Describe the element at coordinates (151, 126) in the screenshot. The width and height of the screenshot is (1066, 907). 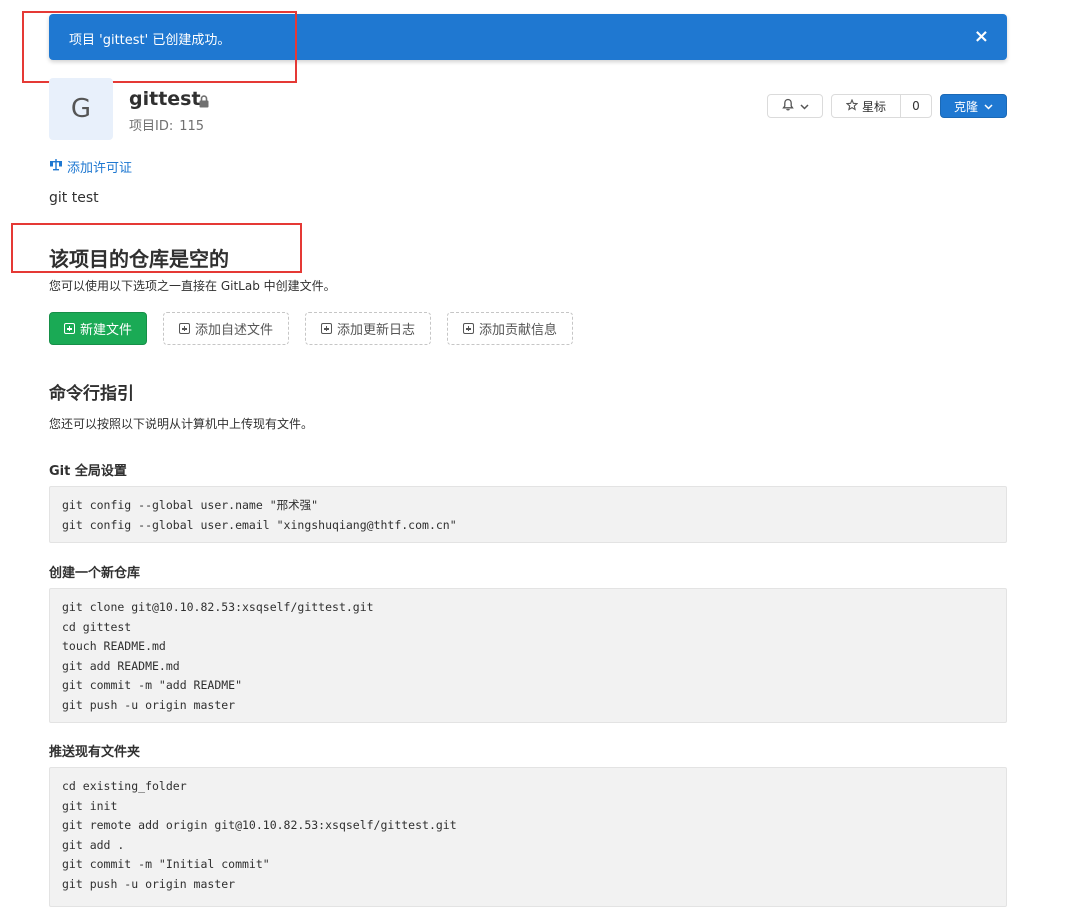
I see `project-id-label: 项目ID:` at that location.